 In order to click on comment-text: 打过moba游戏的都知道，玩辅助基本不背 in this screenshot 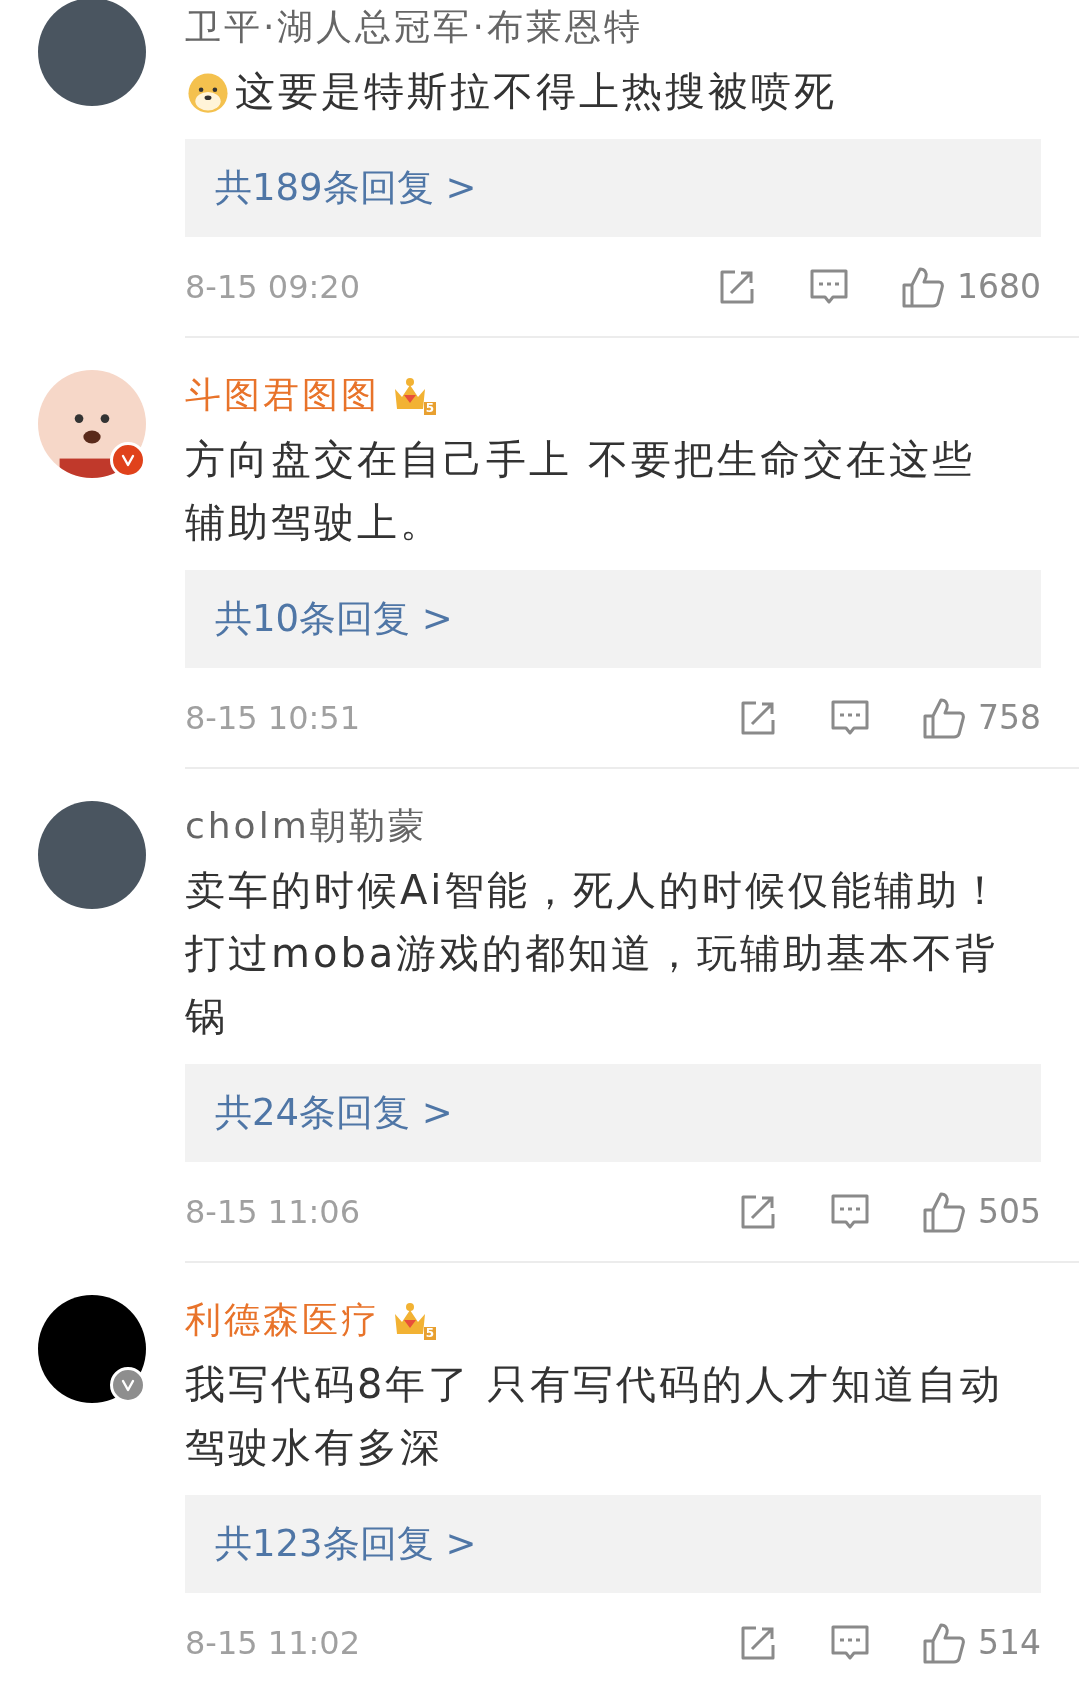, I will do `click(592, 953)`.